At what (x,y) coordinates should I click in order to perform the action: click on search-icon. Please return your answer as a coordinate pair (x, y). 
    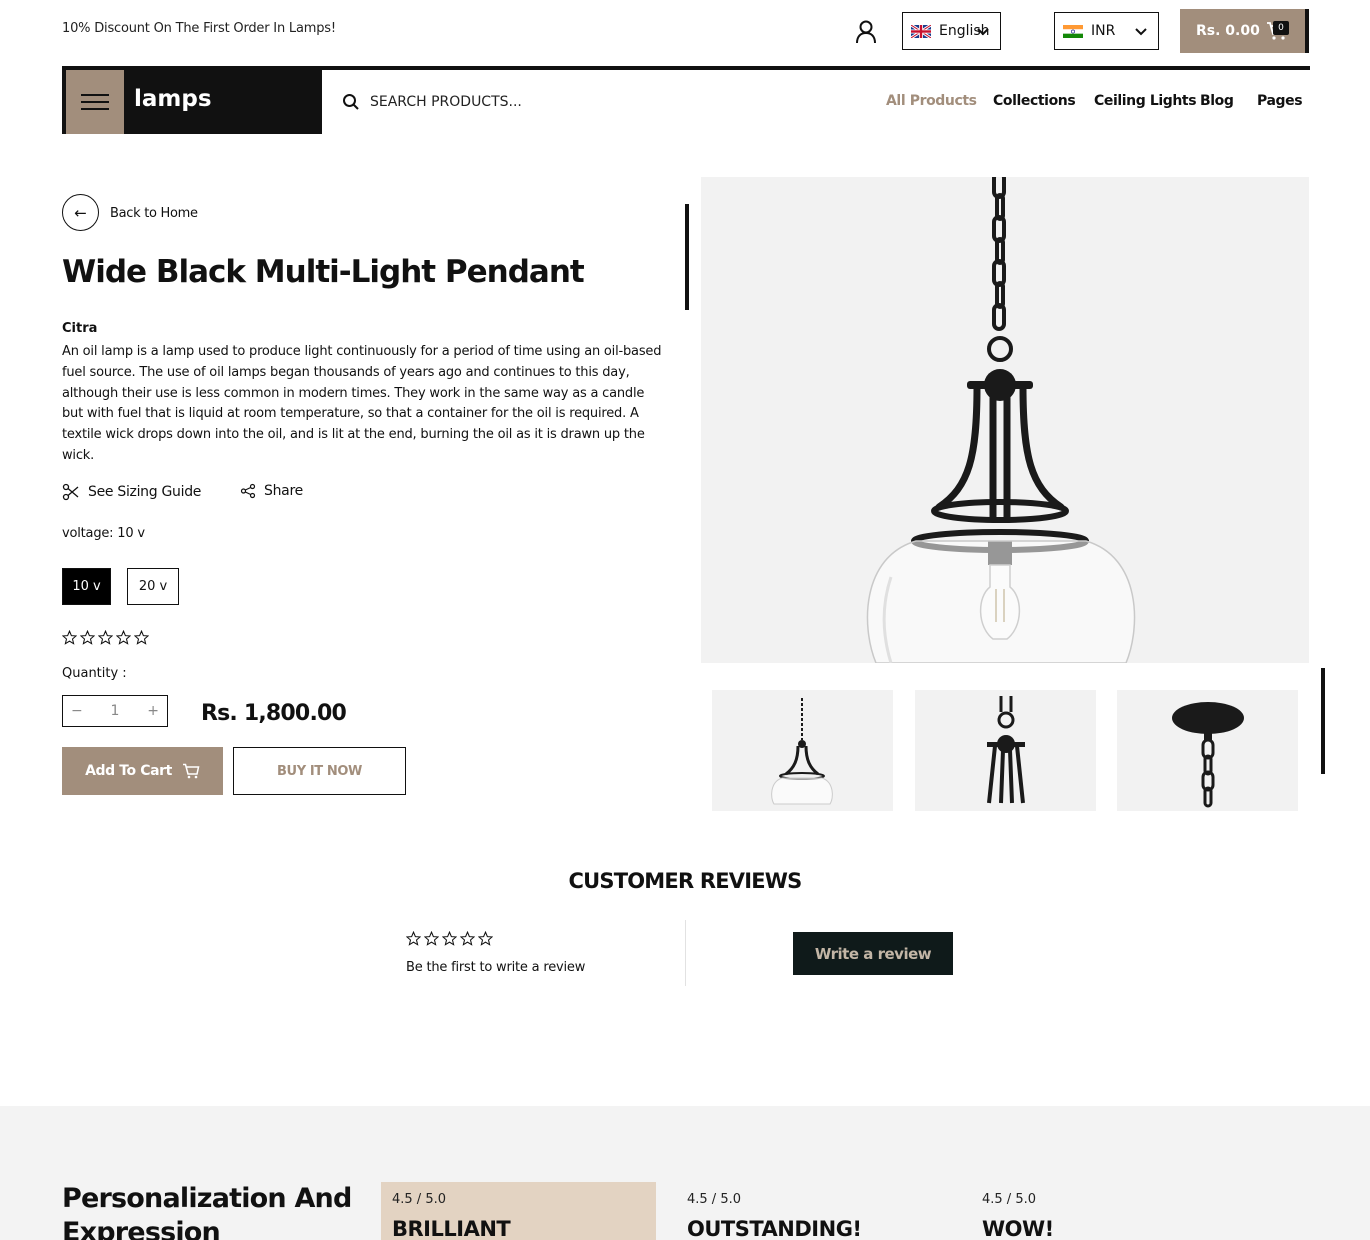
    Looking at the image, I should click on (351, 102).